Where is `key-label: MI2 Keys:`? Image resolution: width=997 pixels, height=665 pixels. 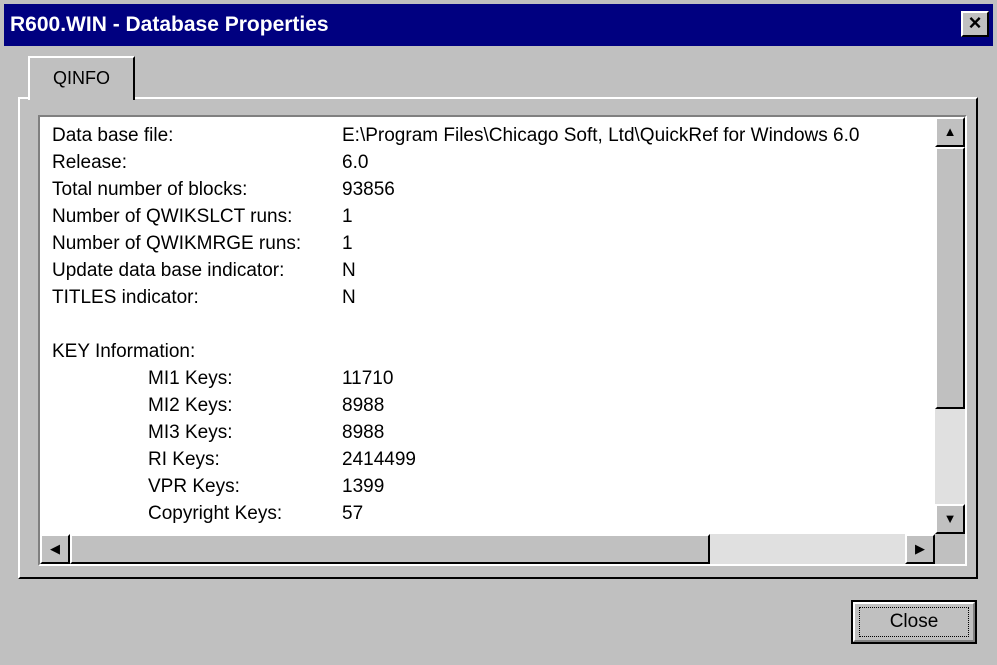 key-label: MI2 Keys: is located at coordinates (190, 405).